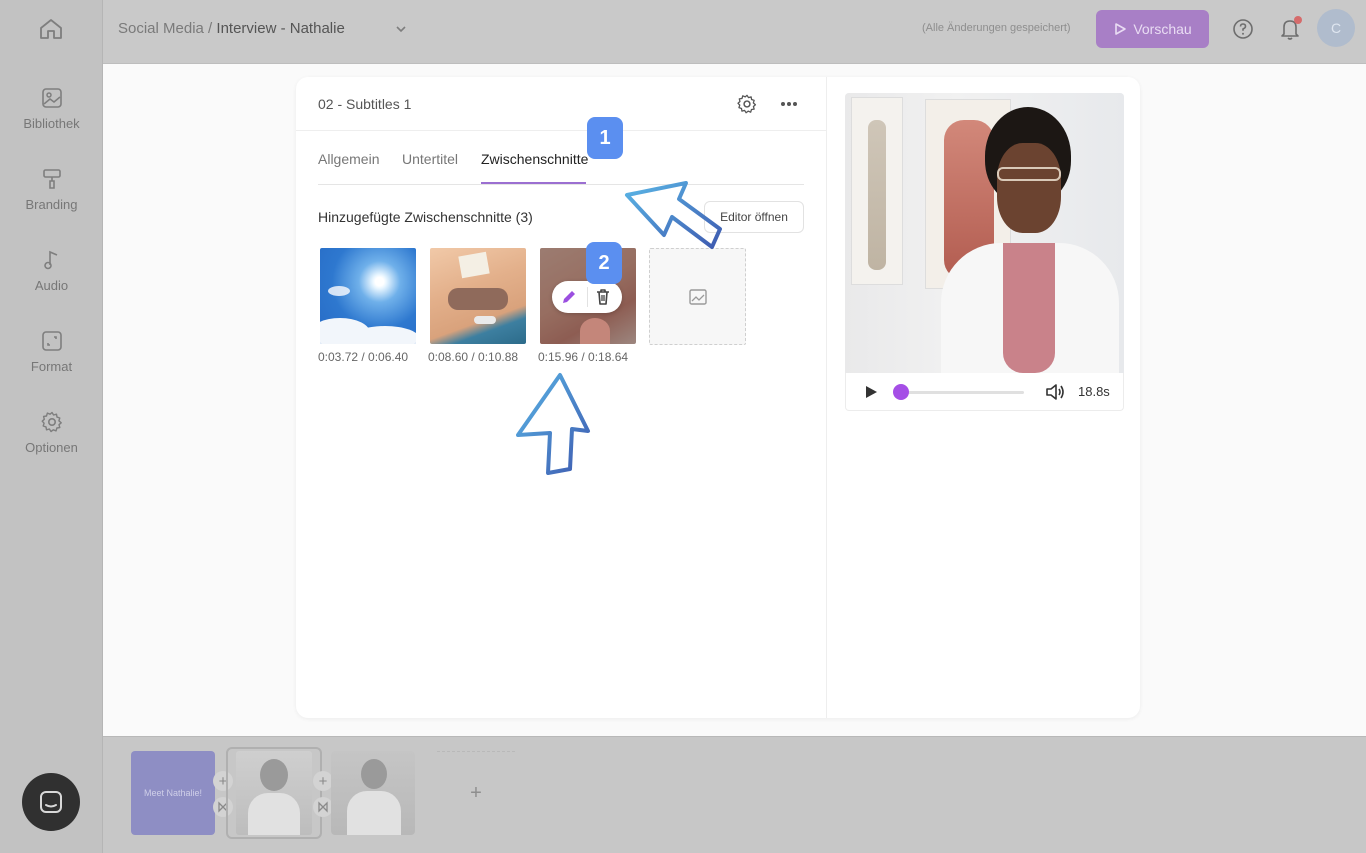 The height and width of the screenshot is (853, 1366). Describe the element at coordinates (1094, 391) in the screenshot. I see `video-duration: 18.8s` at that location.